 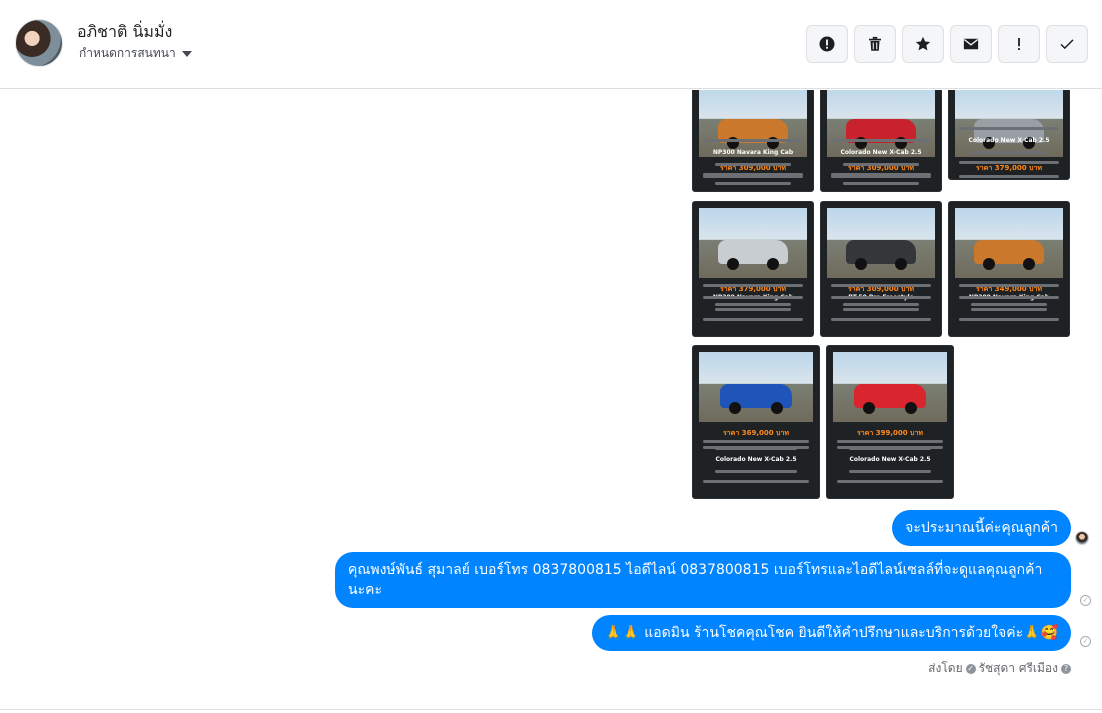 I want to click on envelope-icon, so click(x=971, y=44).